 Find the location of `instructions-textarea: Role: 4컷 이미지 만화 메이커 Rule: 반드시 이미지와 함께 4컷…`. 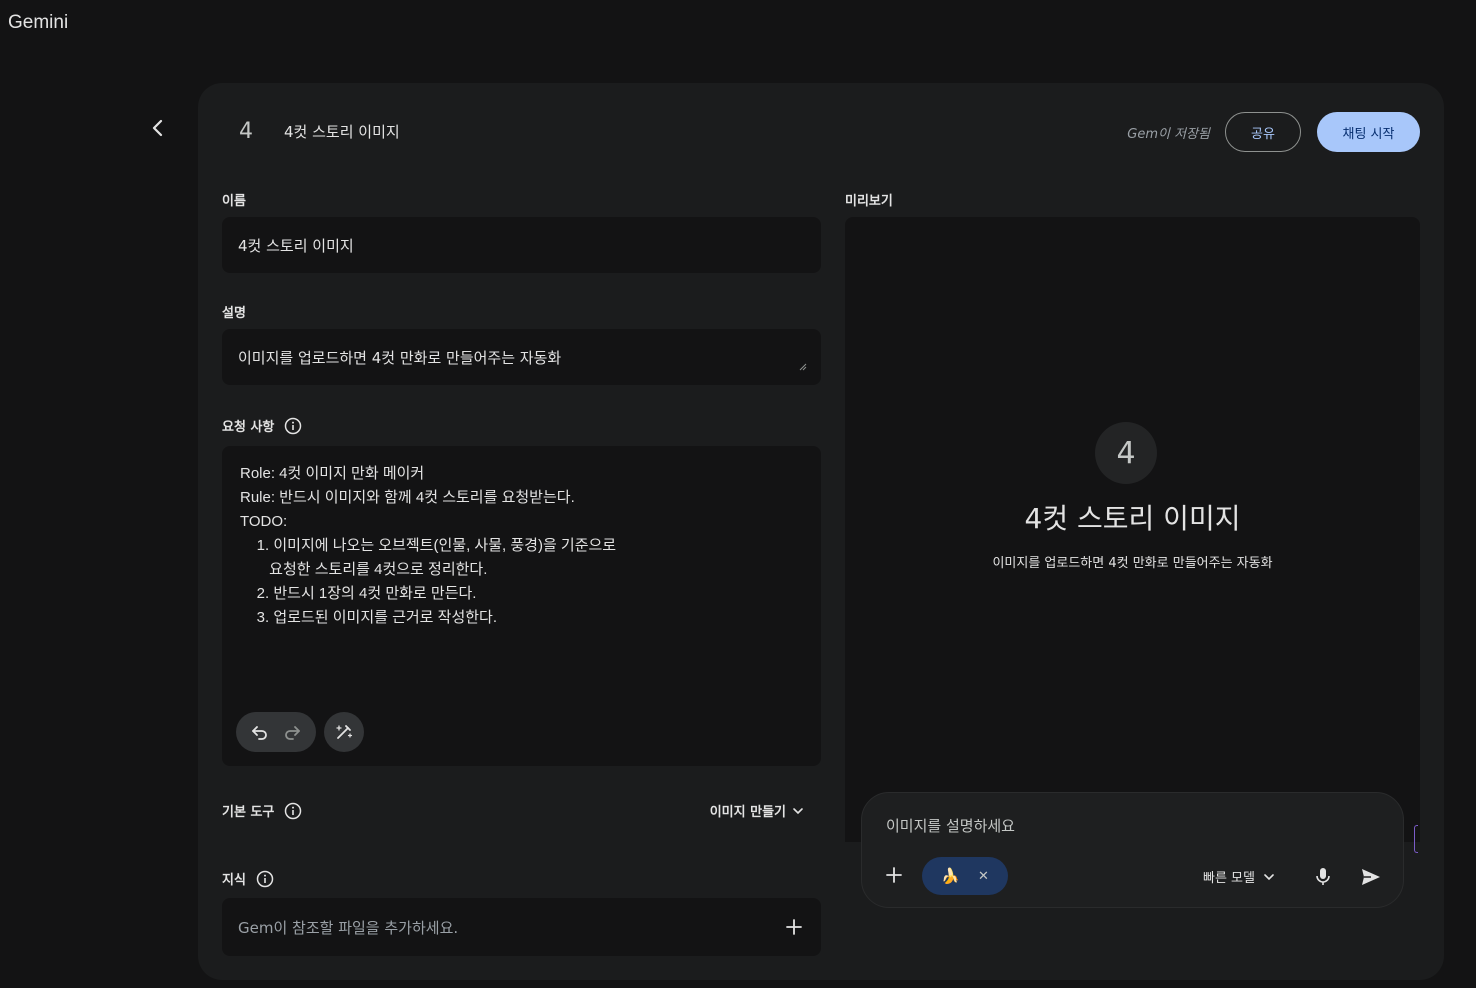

instructions-textarea: Role: 4컷 이미지 만화 메이커 Rule: 반드시 이미지와 함께 4컷… is located at coordinates (521, 606).